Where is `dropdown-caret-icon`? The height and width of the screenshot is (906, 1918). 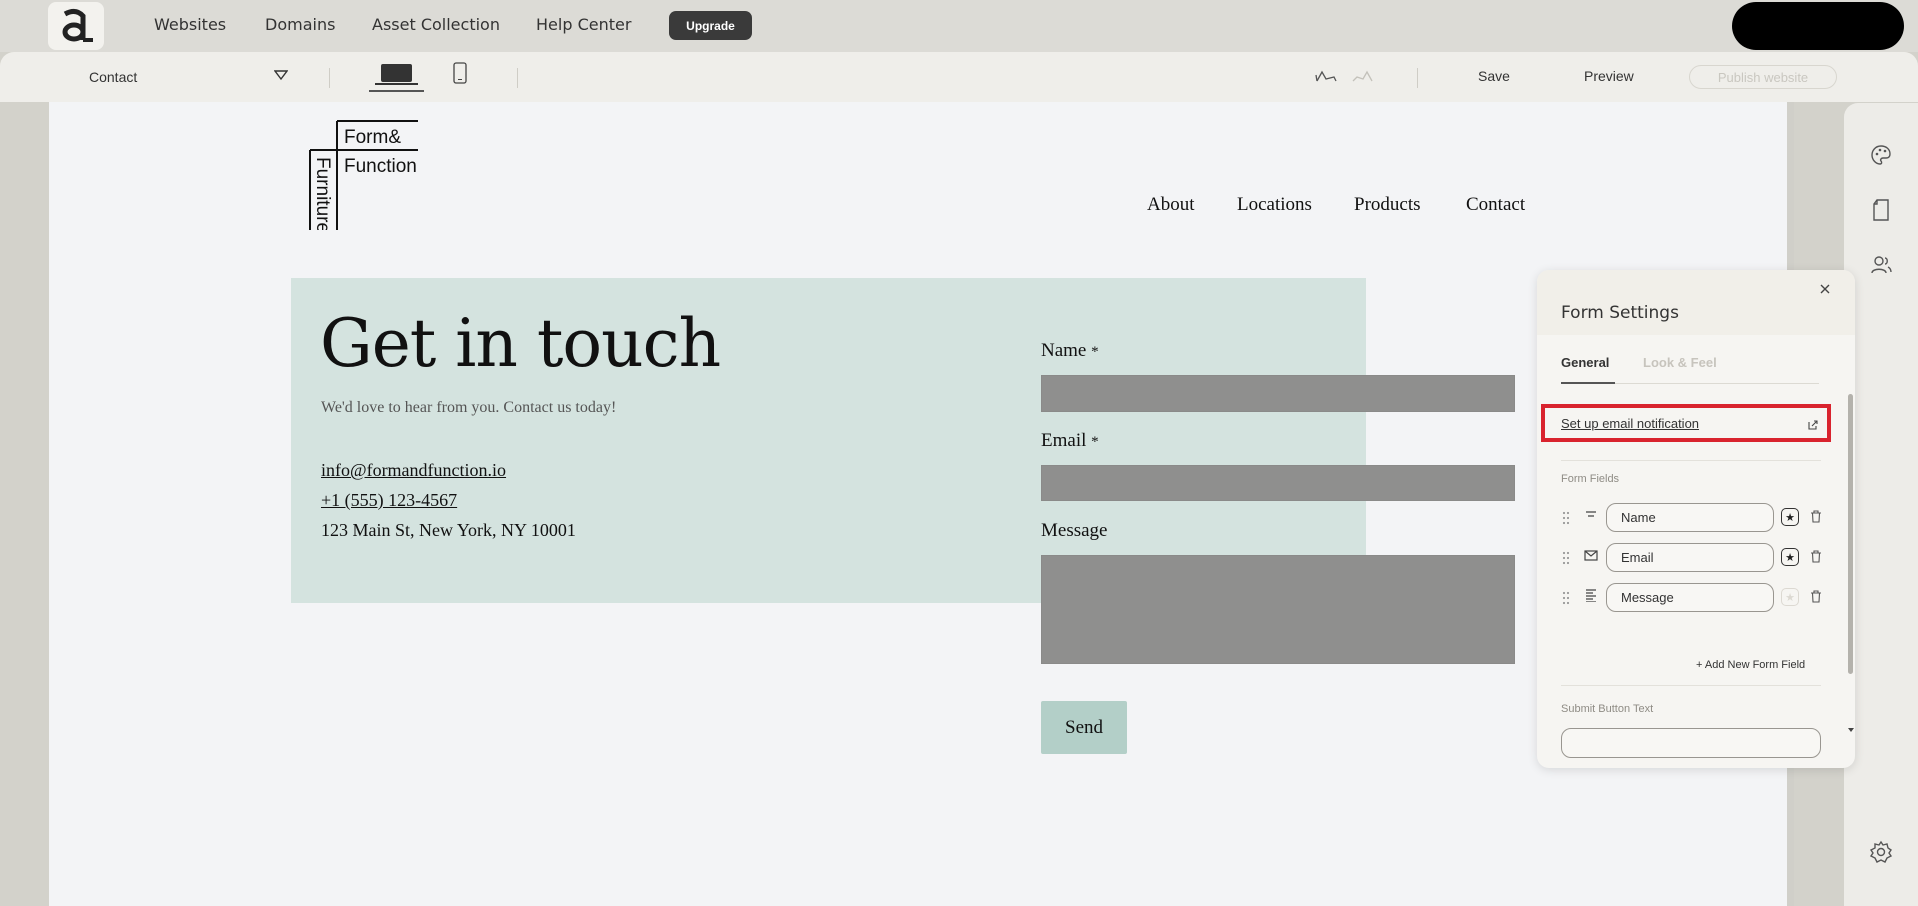 dropdown-caret-icon is located at coordinates (281, 75).